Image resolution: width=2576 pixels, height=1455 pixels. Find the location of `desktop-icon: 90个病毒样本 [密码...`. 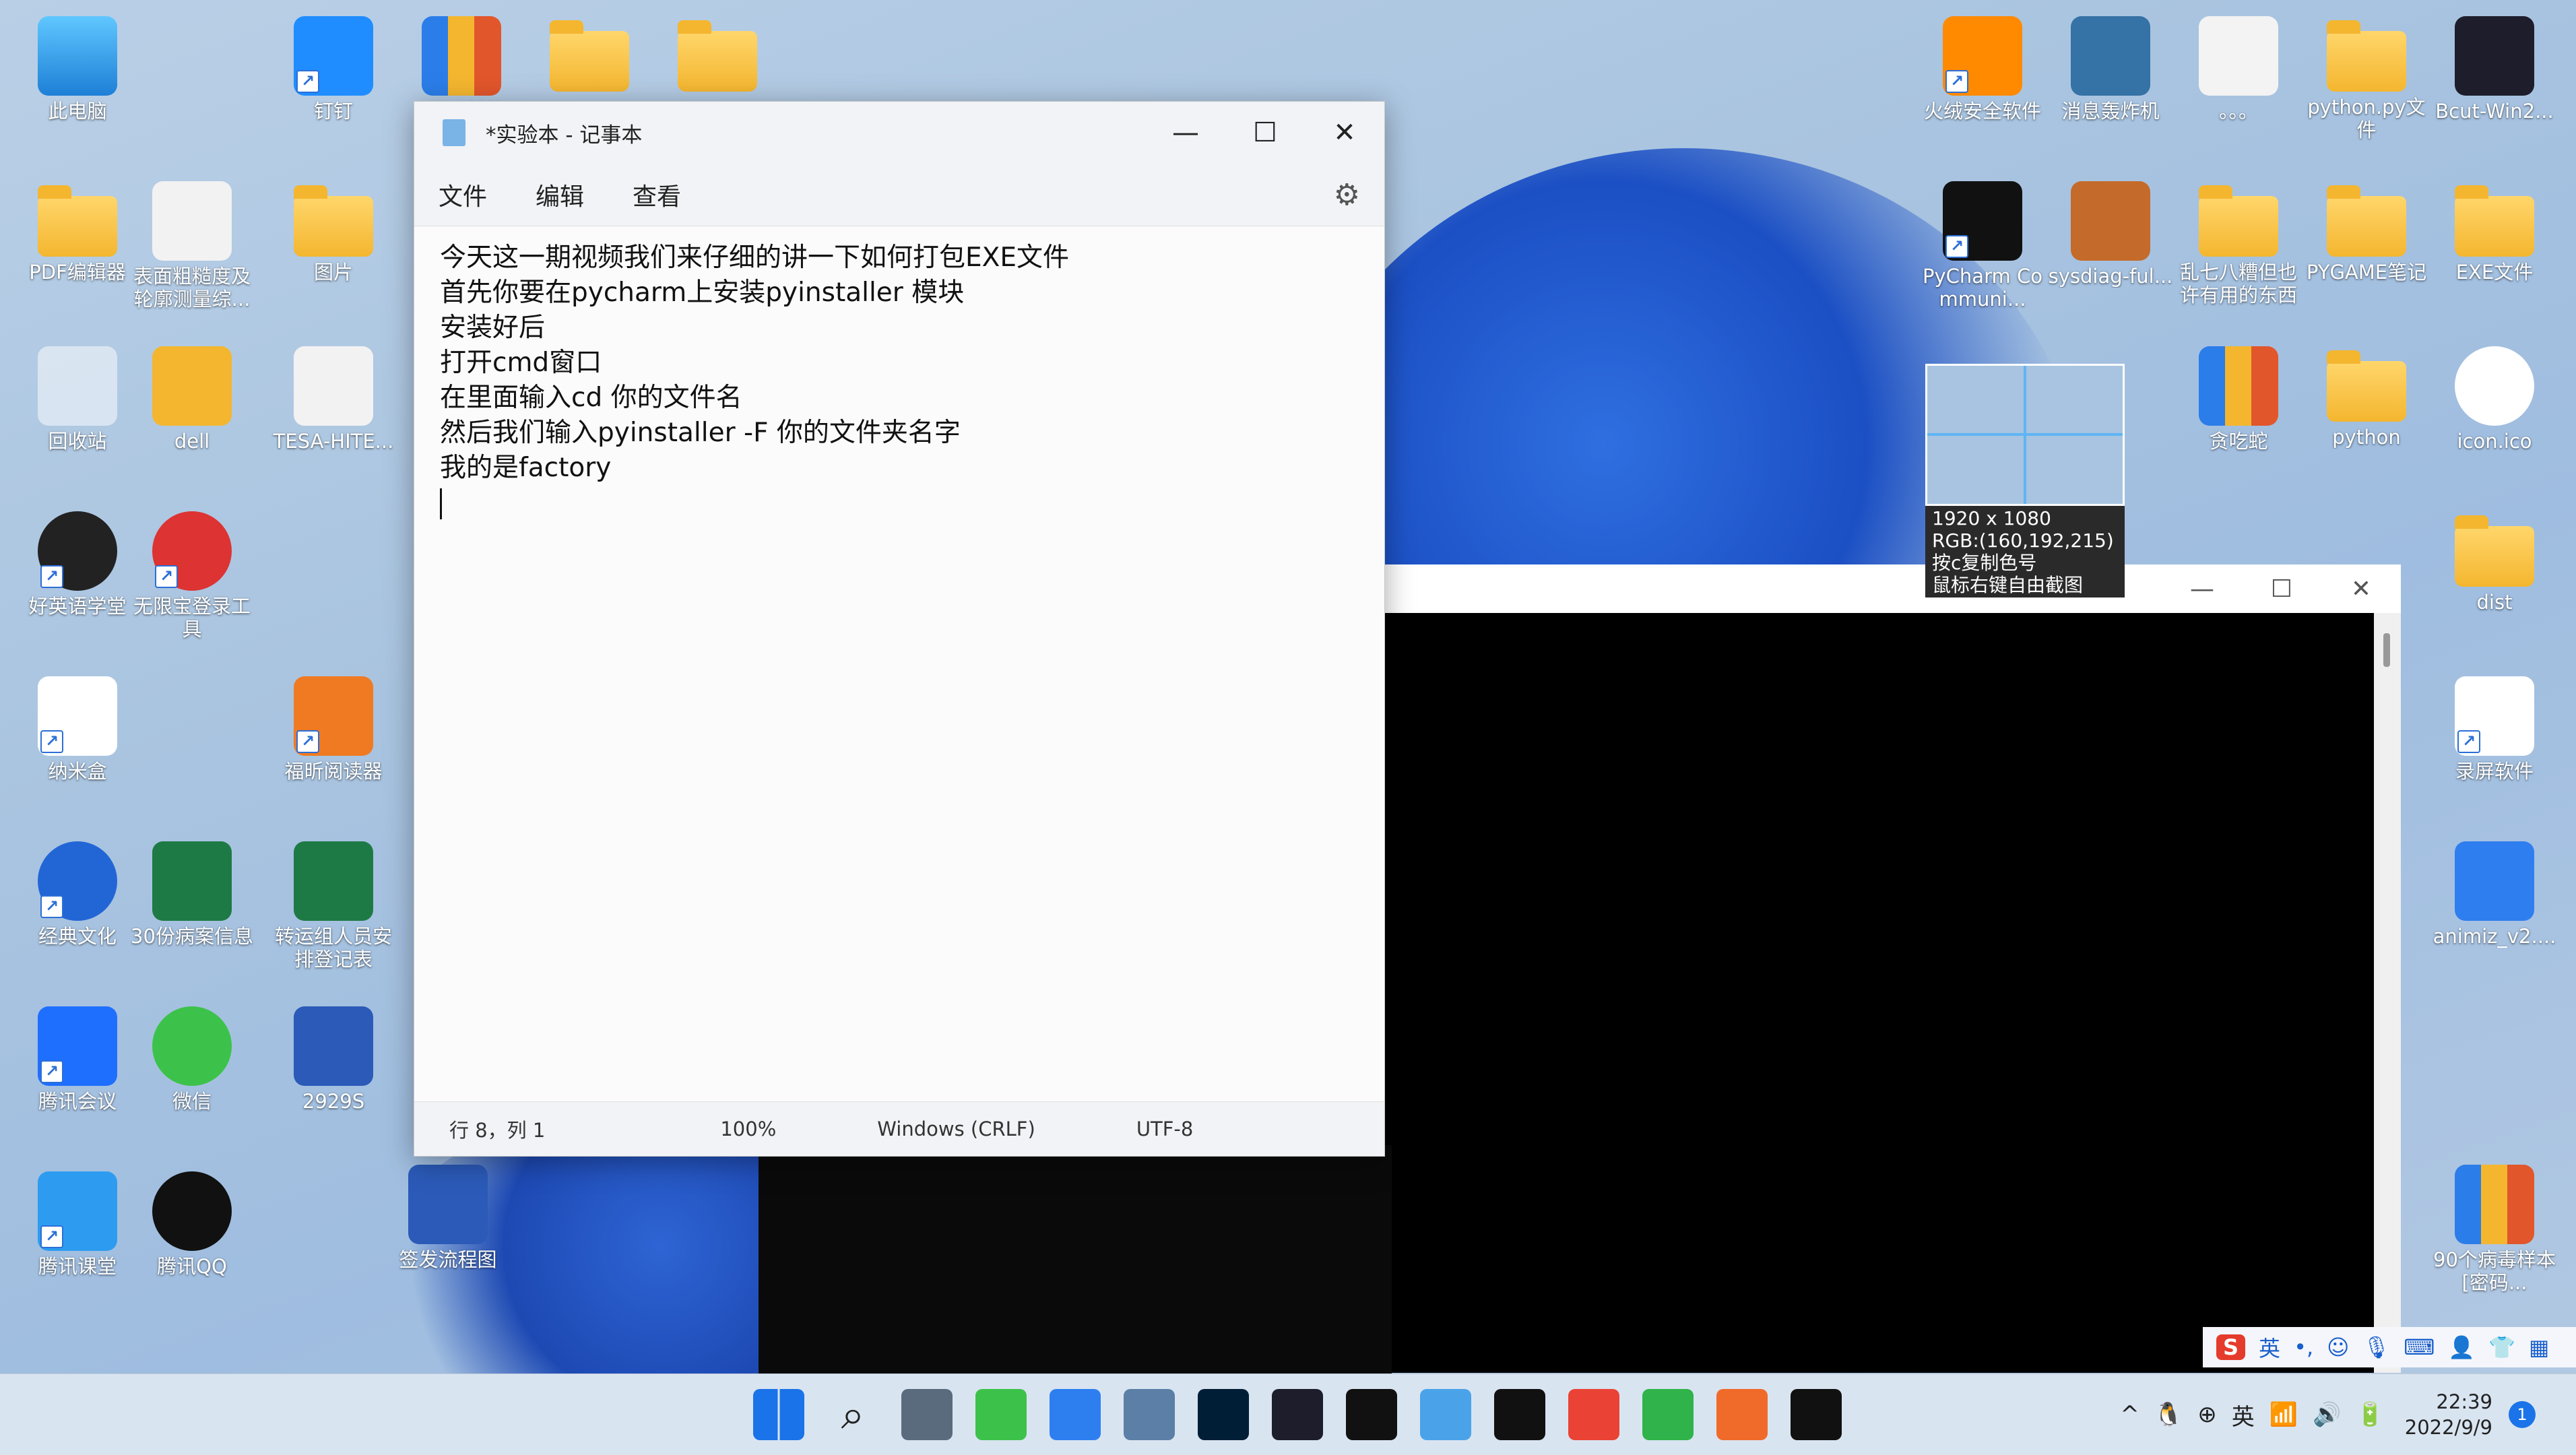

desktop-icon: 90个病毒样本 [密码... is located at coordinates (2494, 1236).